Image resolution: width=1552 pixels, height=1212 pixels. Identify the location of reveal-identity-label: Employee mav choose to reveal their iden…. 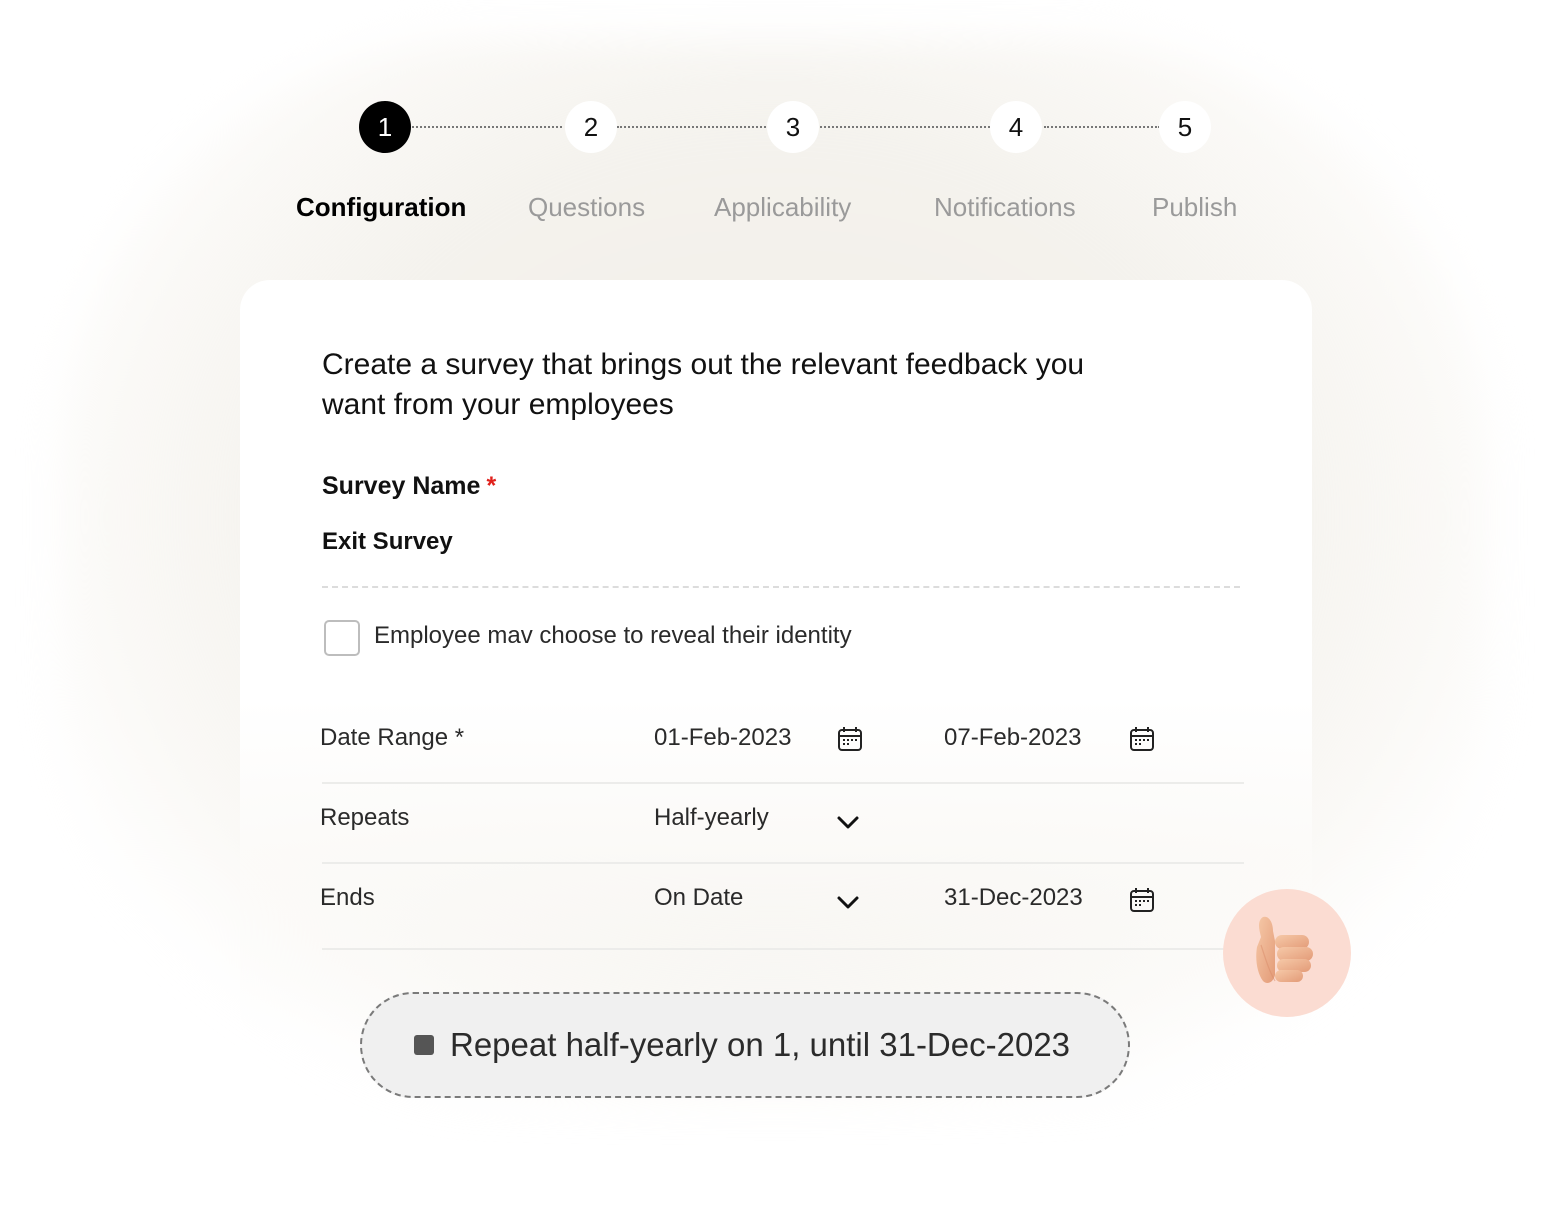
(613, 636).